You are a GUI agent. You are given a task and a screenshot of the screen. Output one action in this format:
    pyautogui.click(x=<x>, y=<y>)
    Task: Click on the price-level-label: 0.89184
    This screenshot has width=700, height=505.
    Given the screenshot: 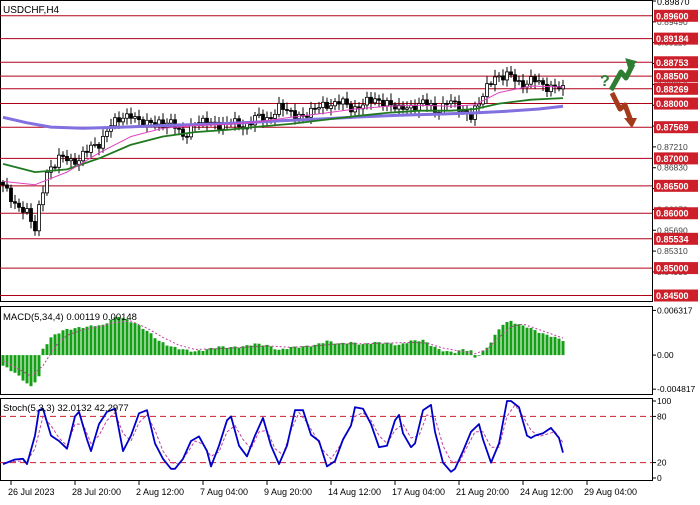 What is the action you would take?
    pyautogui.click(x=672, y=39)
    